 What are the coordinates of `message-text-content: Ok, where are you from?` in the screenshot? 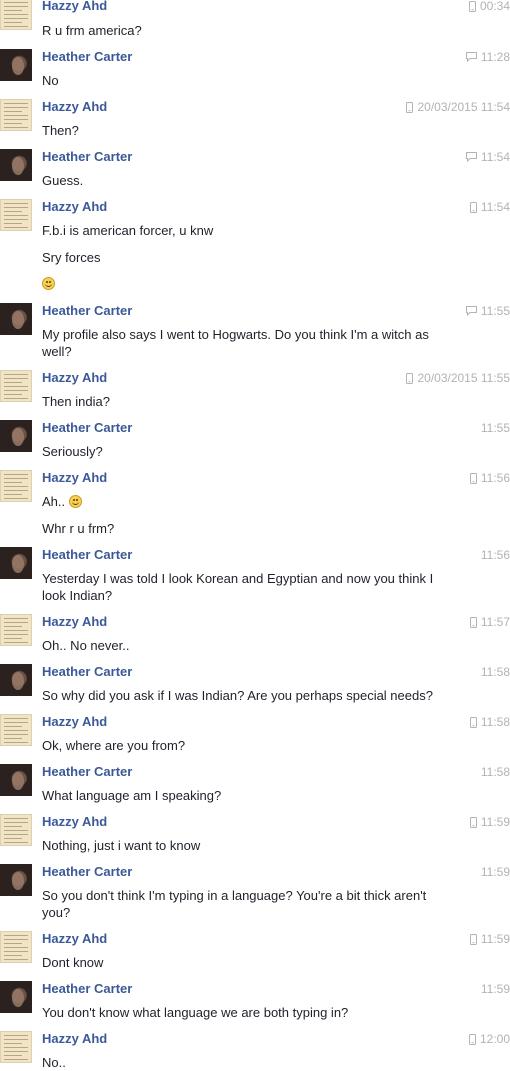 It's located at (114, 745).